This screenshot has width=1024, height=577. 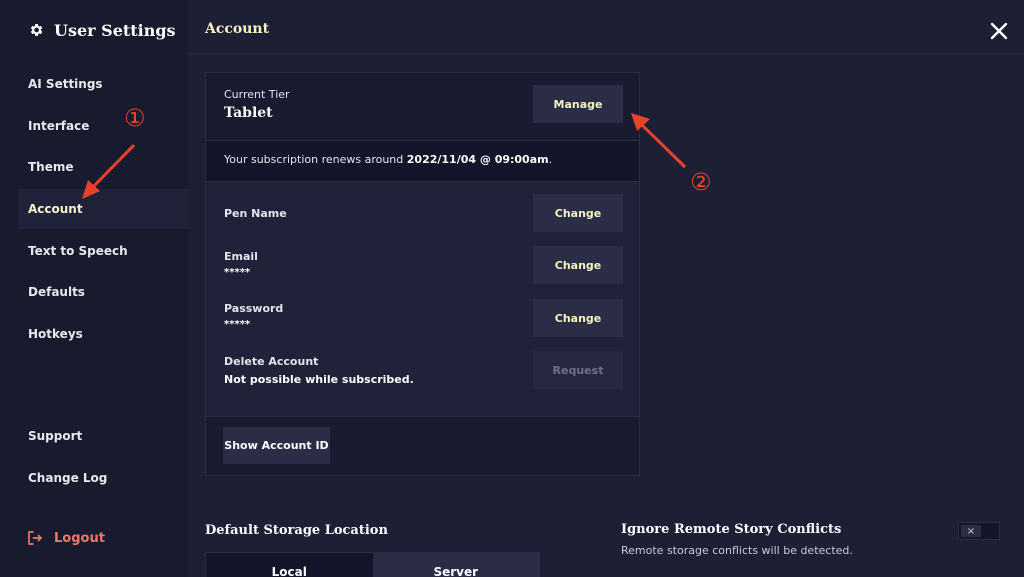 What do you see at coordinates (731, 529) in the screenshot?
I see `conflicts-title: Ignore Remote Story Conflicts` at bounding box center [731, 529].